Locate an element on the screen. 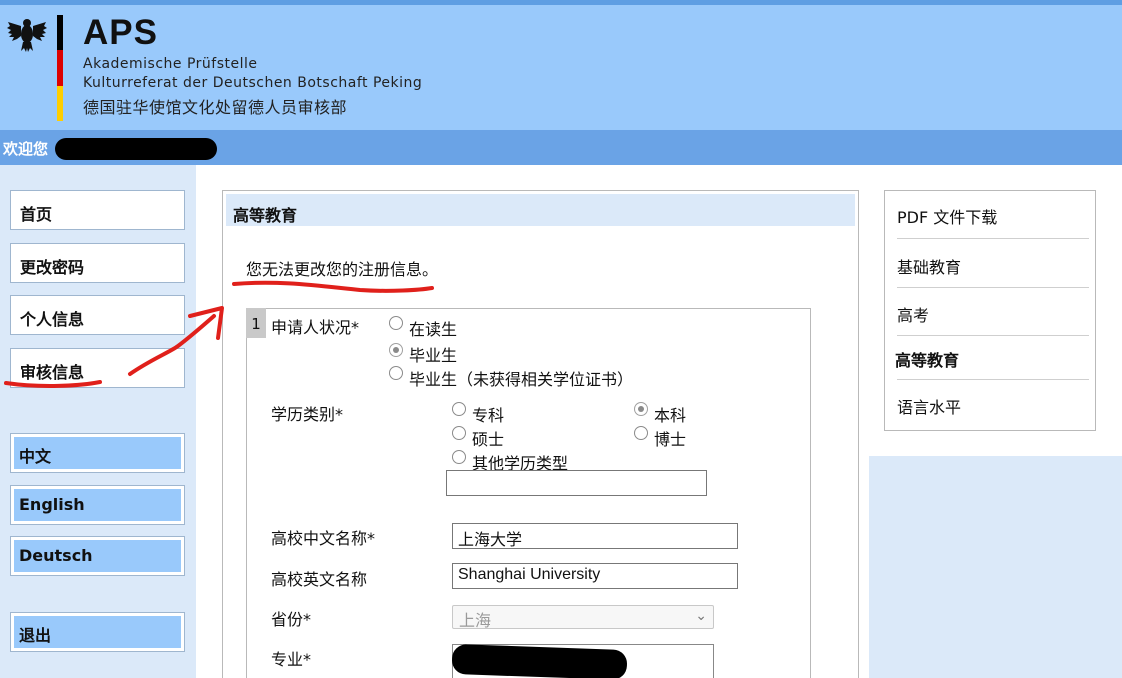 The image size is (1122, 678). right-nav-higher-education: 高等教育 is located at coordinates (927, 359).